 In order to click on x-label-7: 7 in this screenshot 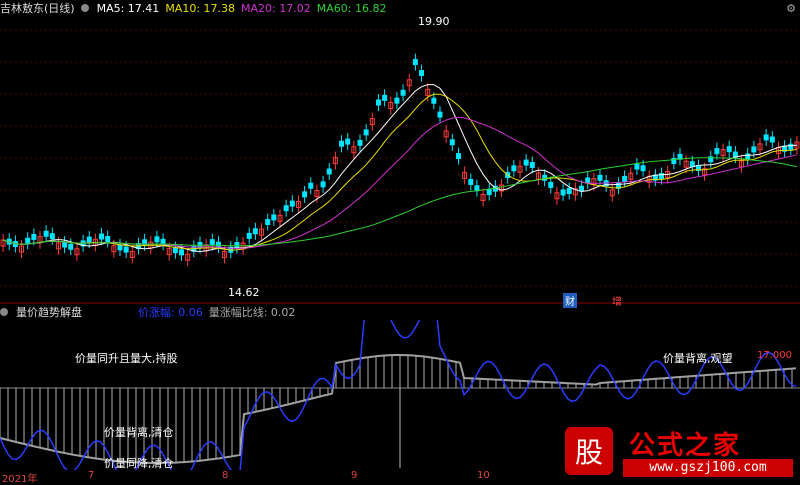, I will do `click(91, 475)`.